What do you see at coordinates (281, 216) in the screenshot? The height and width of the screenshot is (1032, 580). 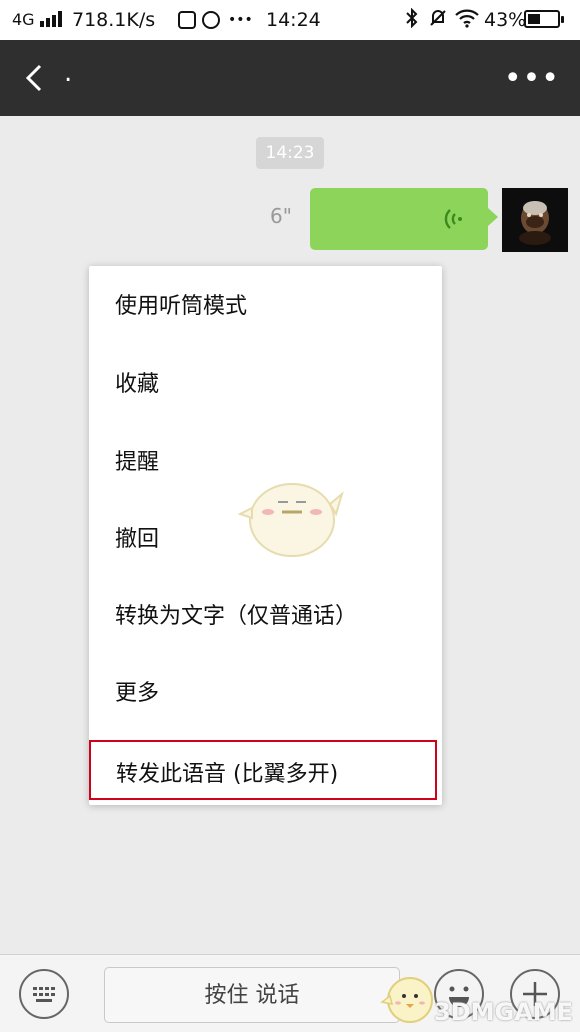 I see `voice-duration: 6"` at bounding box center [281, 216].